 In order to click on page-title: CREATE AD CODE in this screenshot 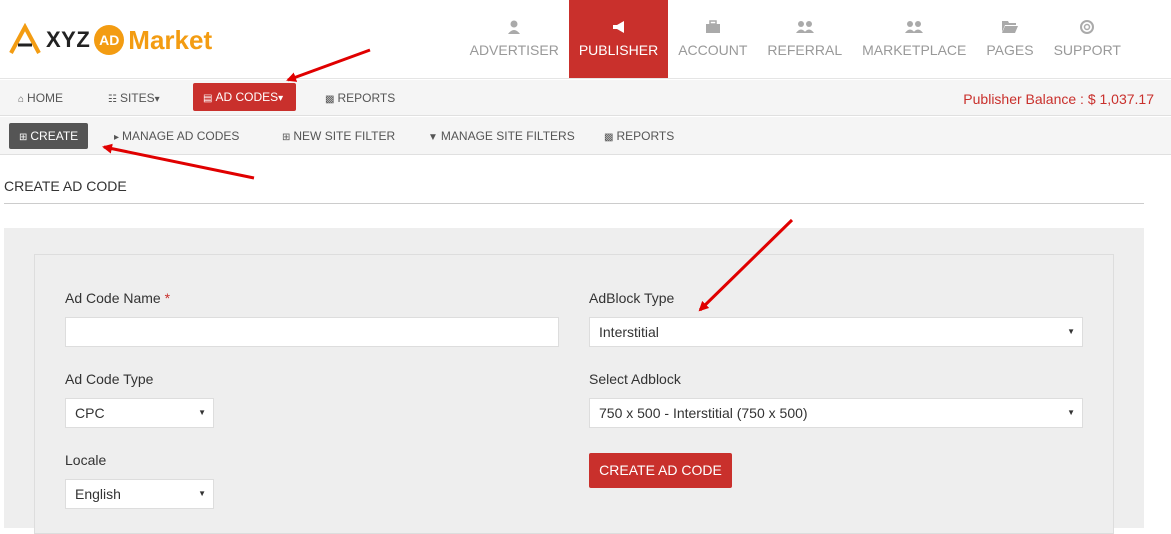, I will do `click(65, 186)`.